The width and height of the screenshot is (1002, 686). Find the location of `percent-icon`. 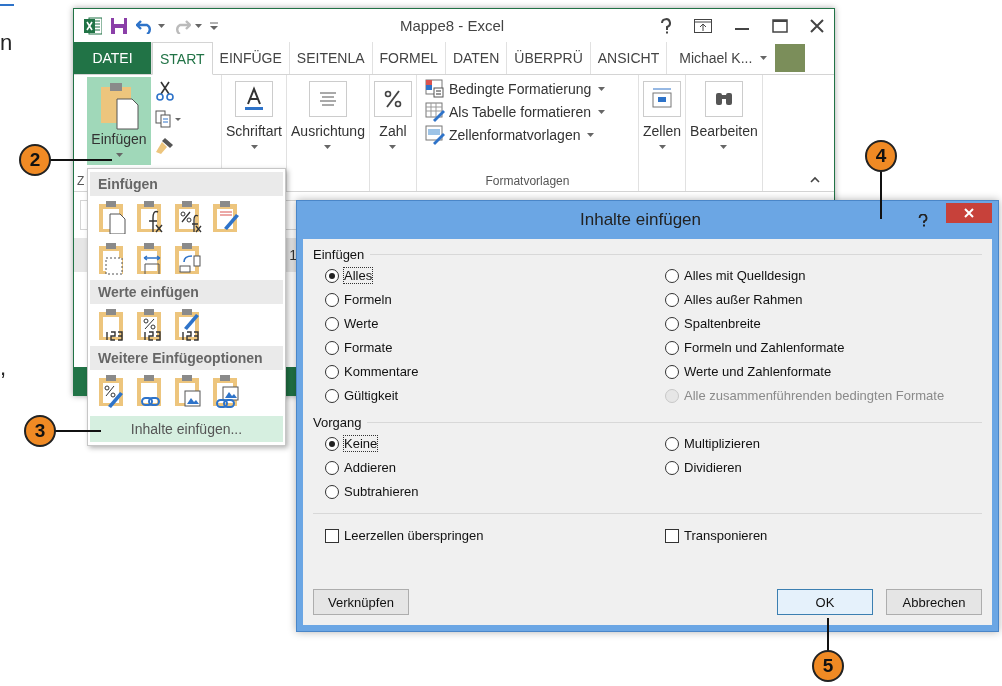

percent-icon is located at coordinates (392, 99).